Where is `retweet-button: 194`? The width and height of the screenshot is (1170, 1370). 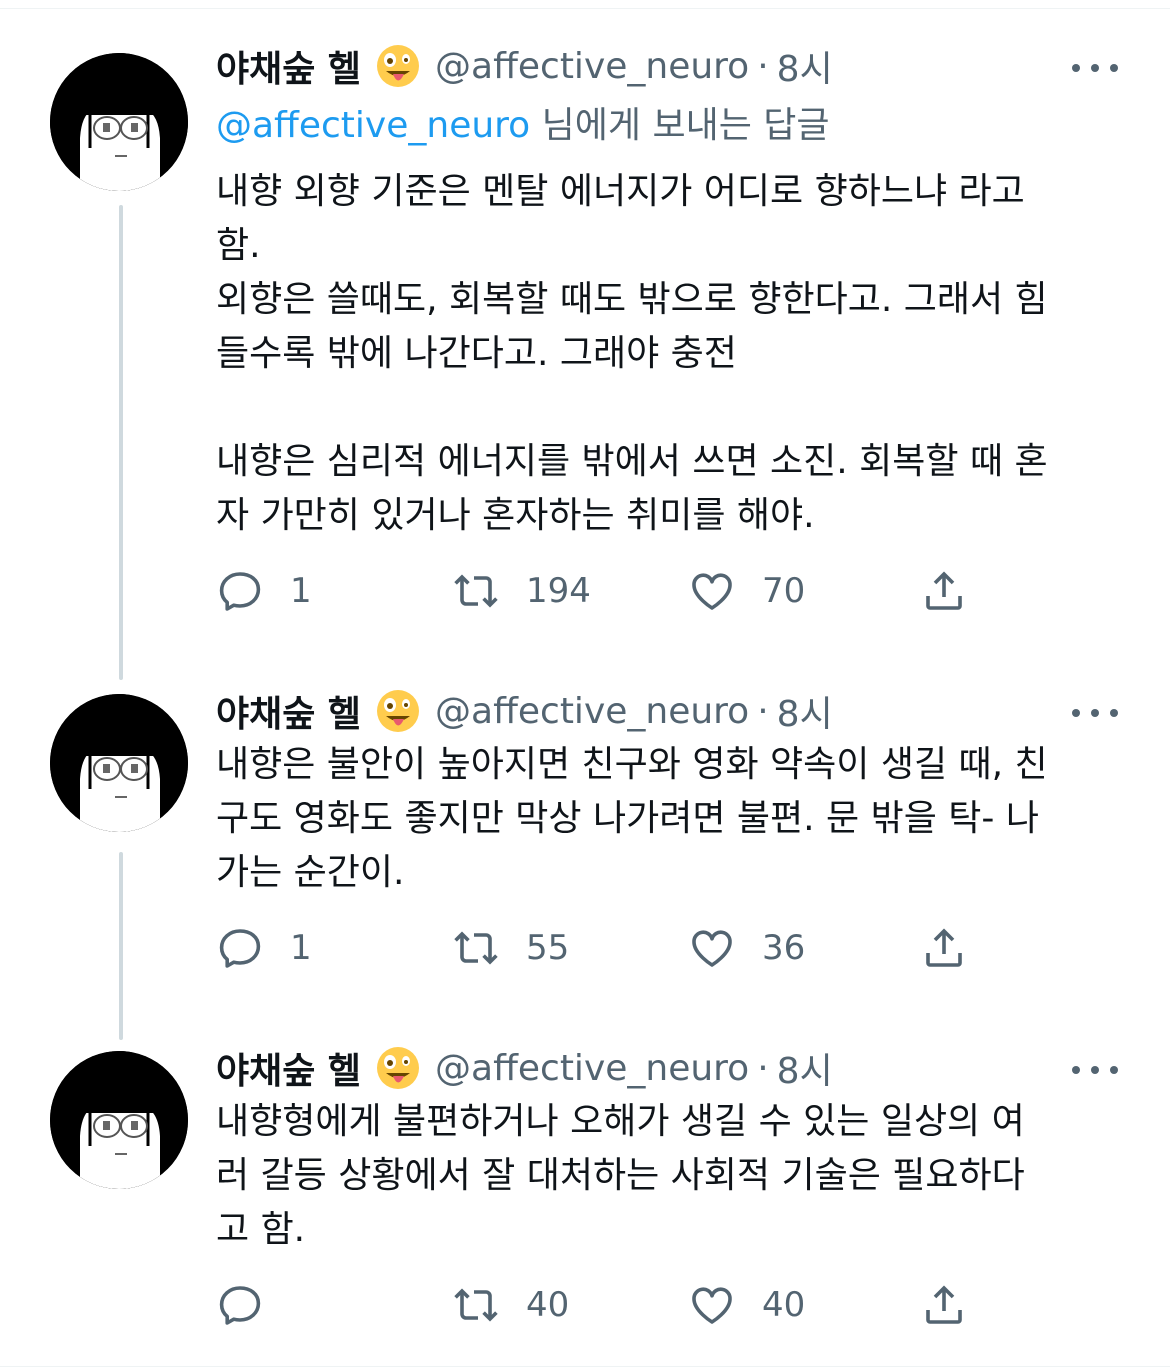 retweet-button: 194 is located at coordinates (521, 591).